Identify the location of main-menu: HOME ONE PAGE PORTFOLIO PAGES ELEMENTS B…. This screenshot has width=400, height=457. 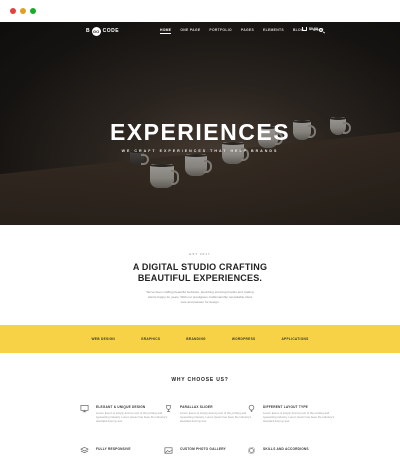
(242, 31).